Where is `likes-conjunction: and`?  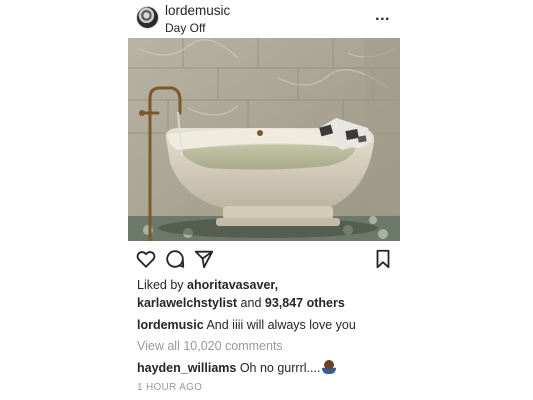
likes-conjunction: and is located at coordinates (251, 303).